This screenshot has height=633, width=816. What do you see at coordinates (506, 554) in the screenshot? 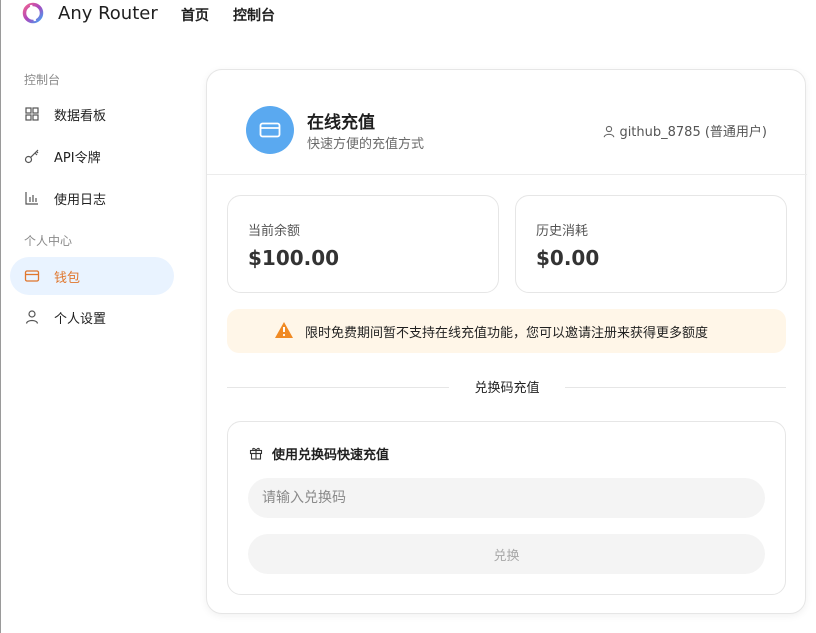
I see `redeem-button: 兑换` at bounding box center [506, 554].